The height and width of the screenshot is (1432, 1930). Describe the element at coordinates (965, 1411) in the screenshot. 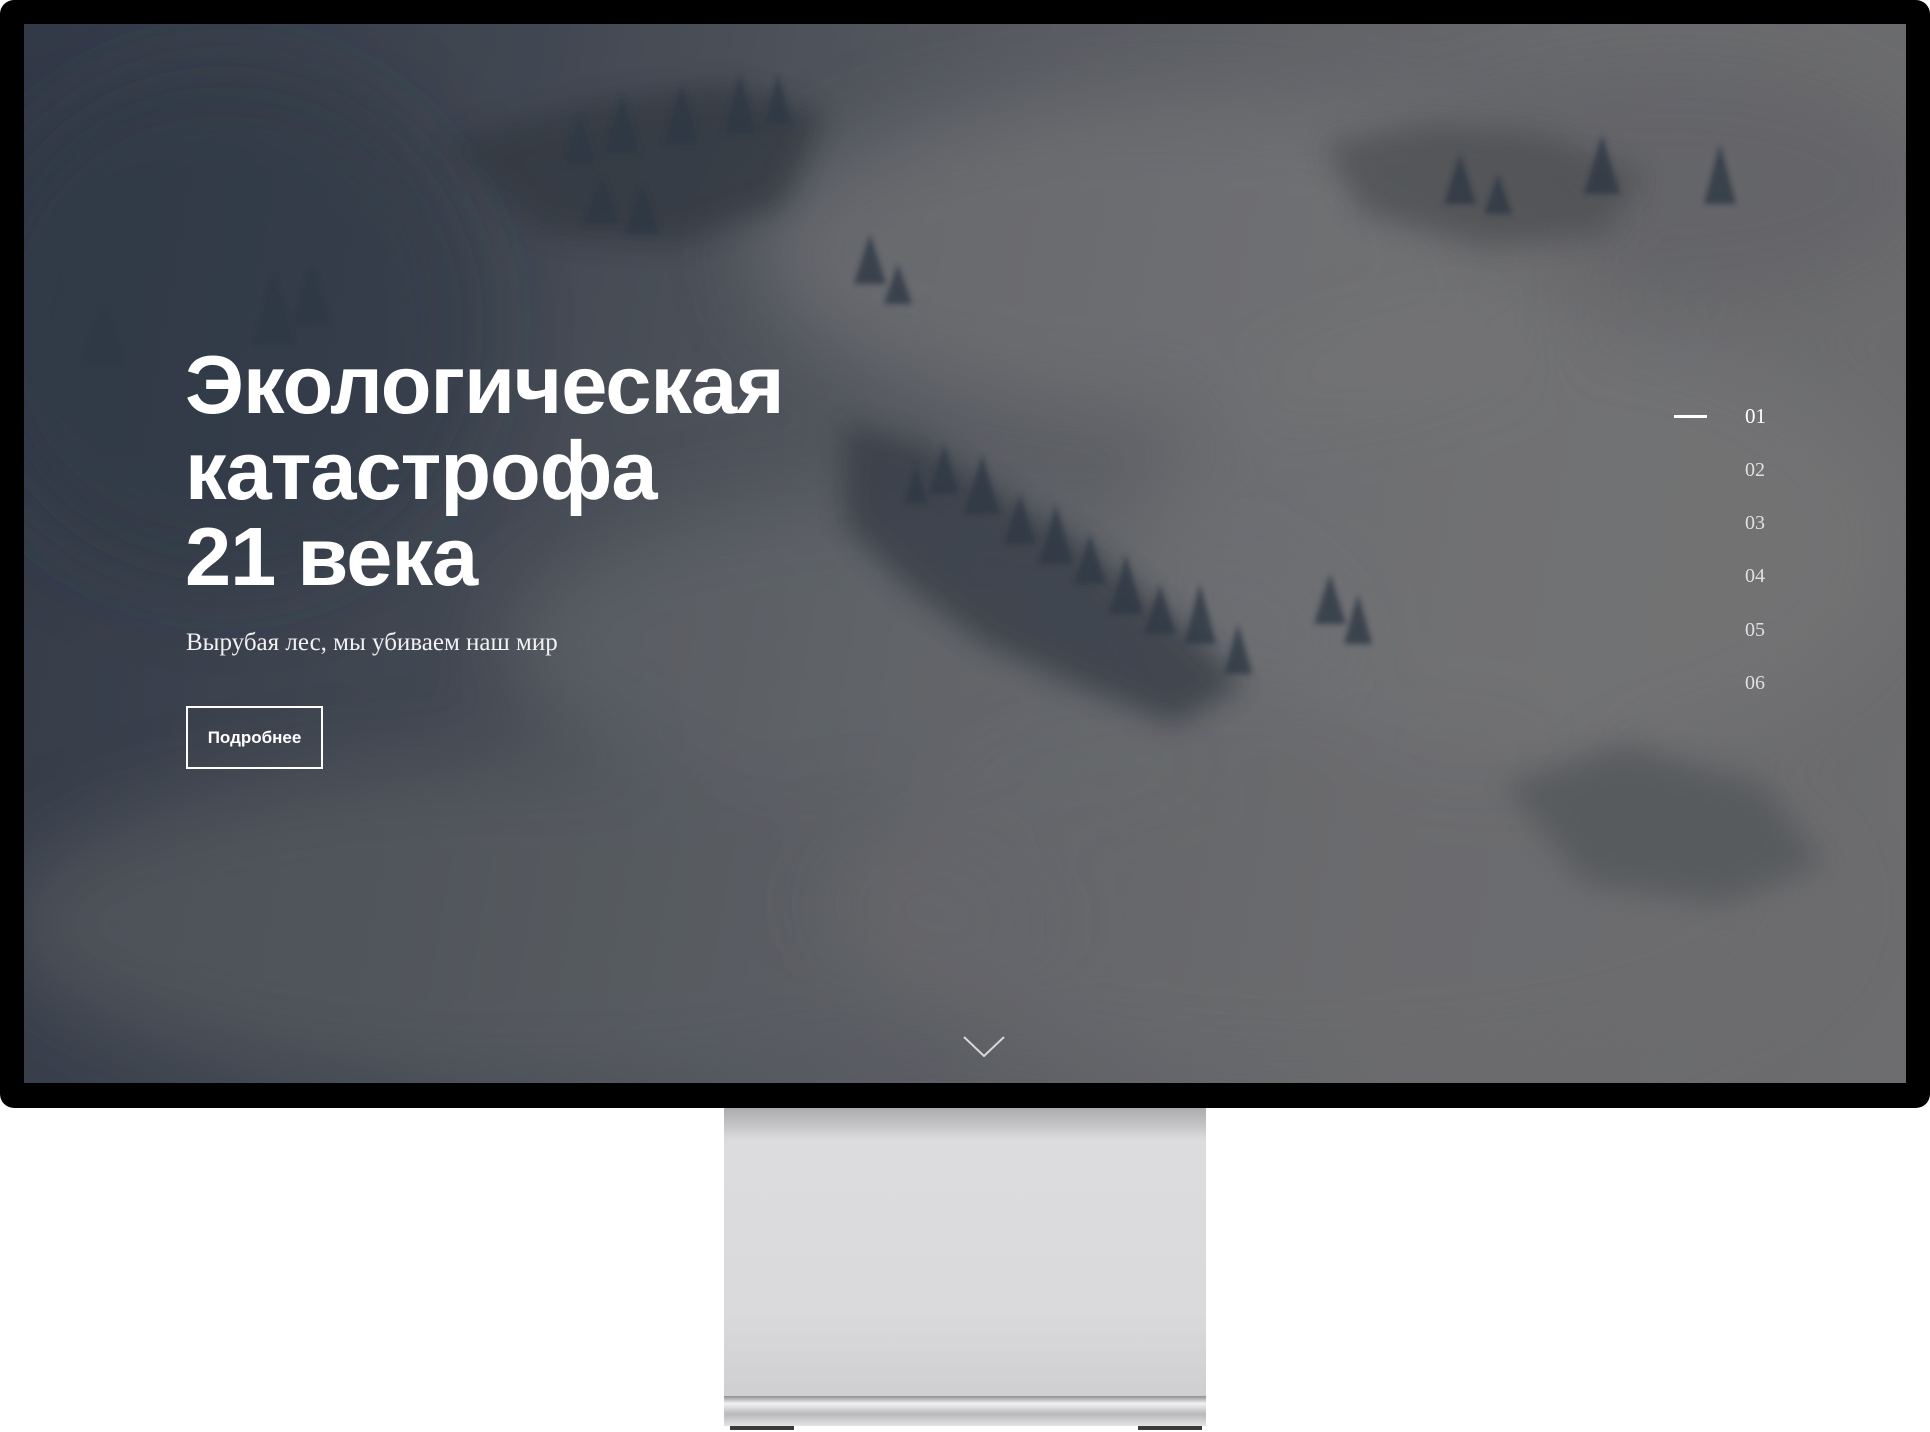

I see `stand-base` at that location.